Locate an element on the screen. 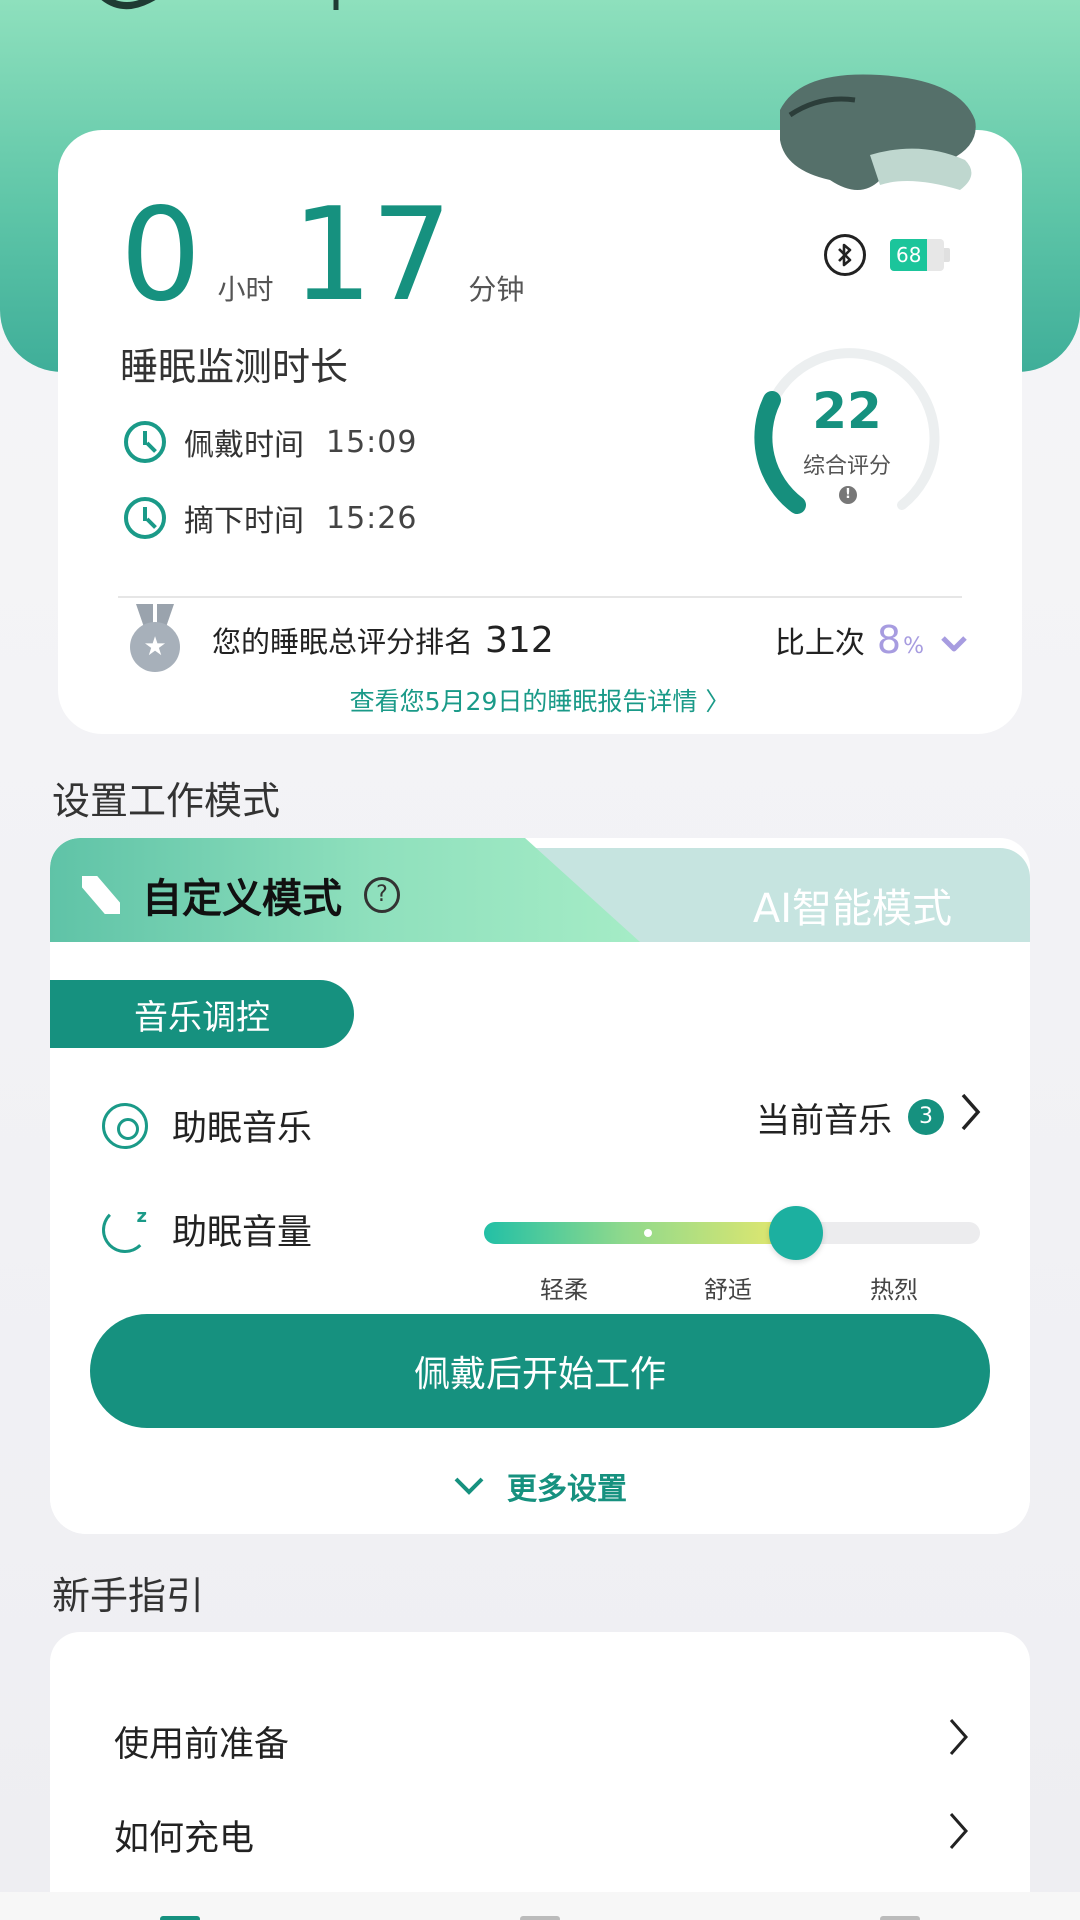  sleep-duration: 0 小时 17 分钟 is located at coordinates (331, 256).